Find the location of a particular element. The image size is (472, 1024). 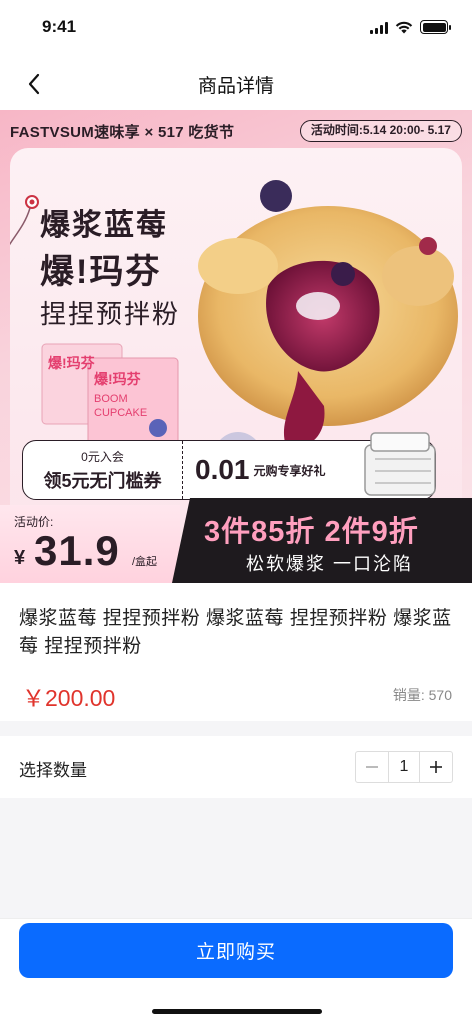

deal-panel: 3件85折 2件9折 松软爆浆 一口沦陷 is located at coordinates (322, 540).